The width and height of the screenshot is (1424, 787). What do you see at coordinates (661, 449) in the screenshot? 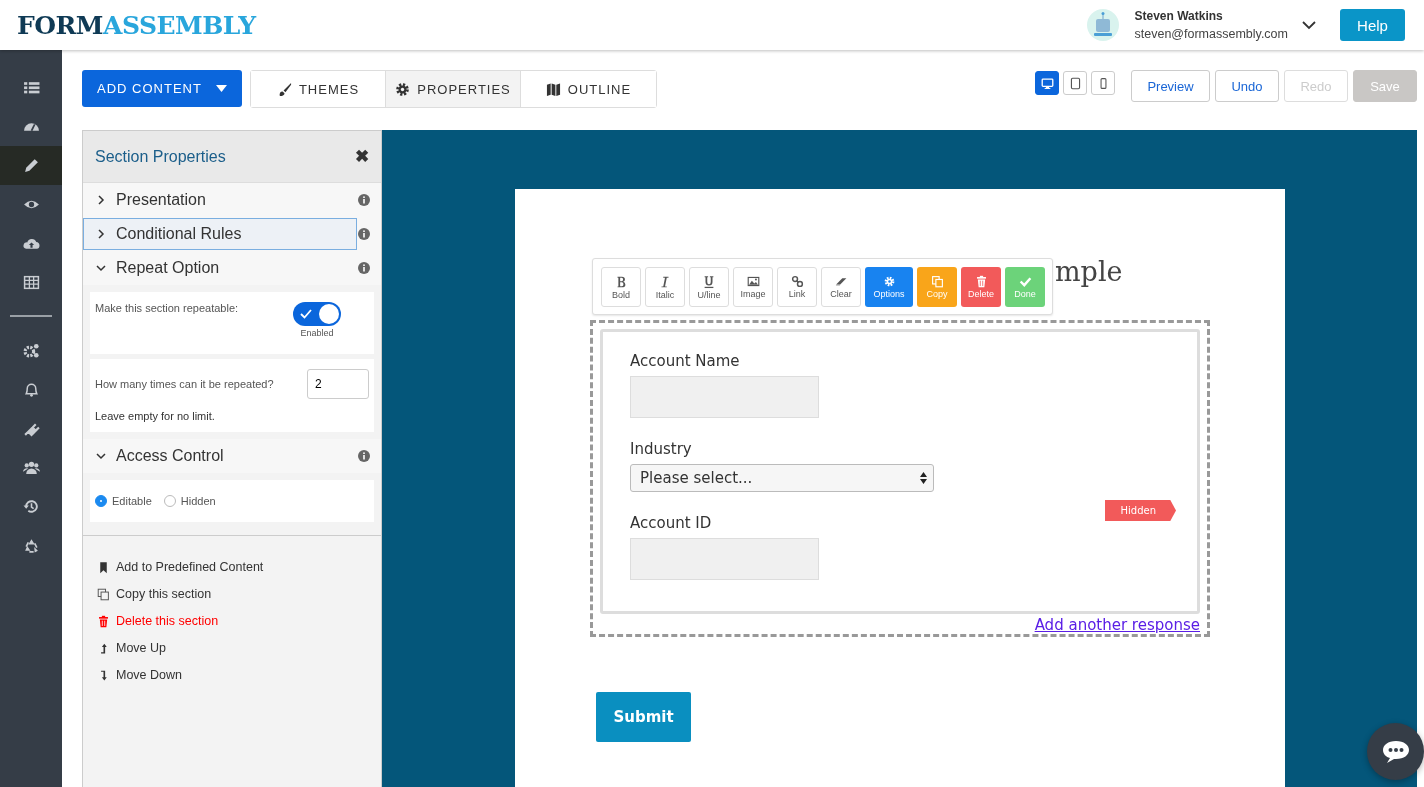
I see `field-label: Industry` at bounding box center [661, 449].